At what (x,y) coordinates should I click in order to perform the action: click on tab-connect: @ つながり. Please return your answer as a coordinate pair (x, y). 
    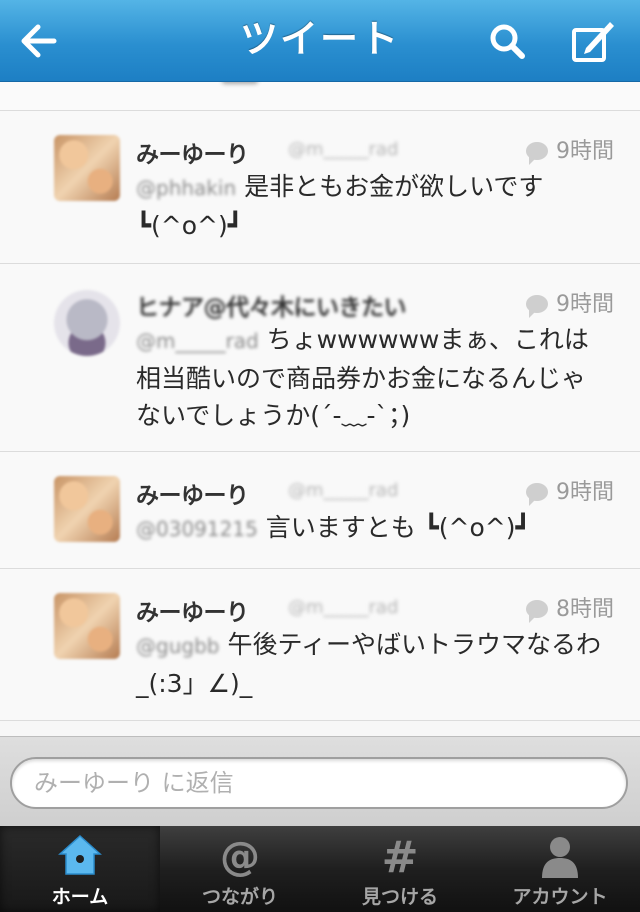
    Looking at the image, I should click on (240, 869).